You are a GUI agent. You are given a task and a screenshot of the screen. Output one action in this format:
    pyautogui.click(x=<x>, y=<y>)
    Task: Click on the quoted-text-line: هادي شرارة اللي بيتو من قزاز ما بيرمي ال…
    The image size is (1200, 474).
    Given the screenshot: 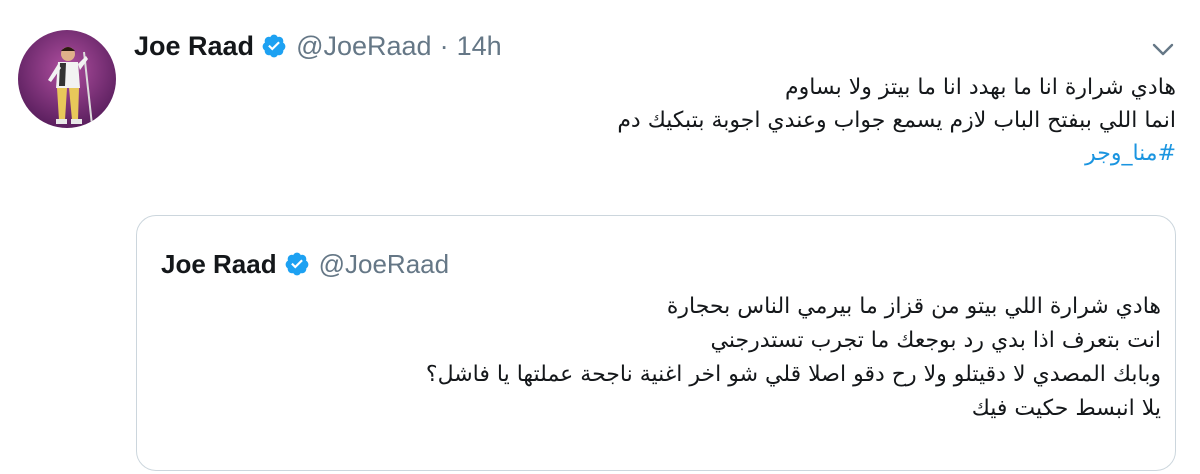 What is the action you would take?
    pyautogui.click(x=913, y=306)
    